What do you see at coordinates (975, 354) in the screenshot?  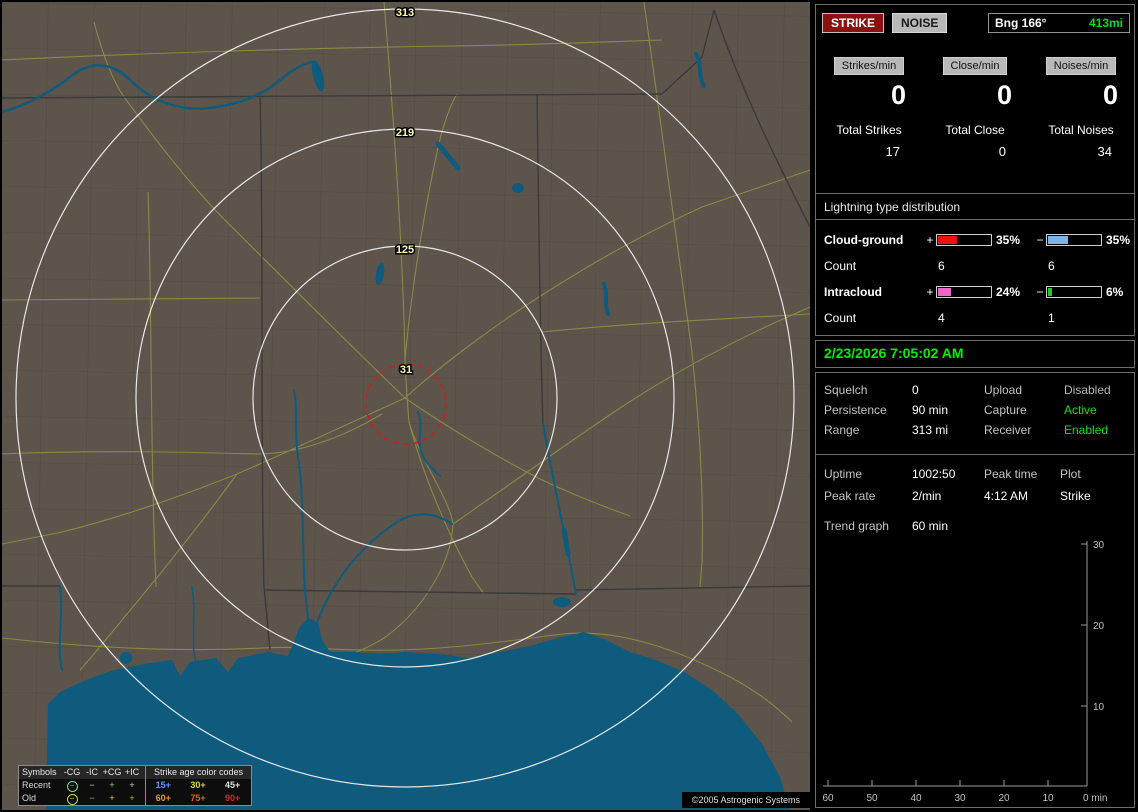 I see `datetime-box: 2/23/2026 7:05:02 AM` at bounding box center [975, 354].